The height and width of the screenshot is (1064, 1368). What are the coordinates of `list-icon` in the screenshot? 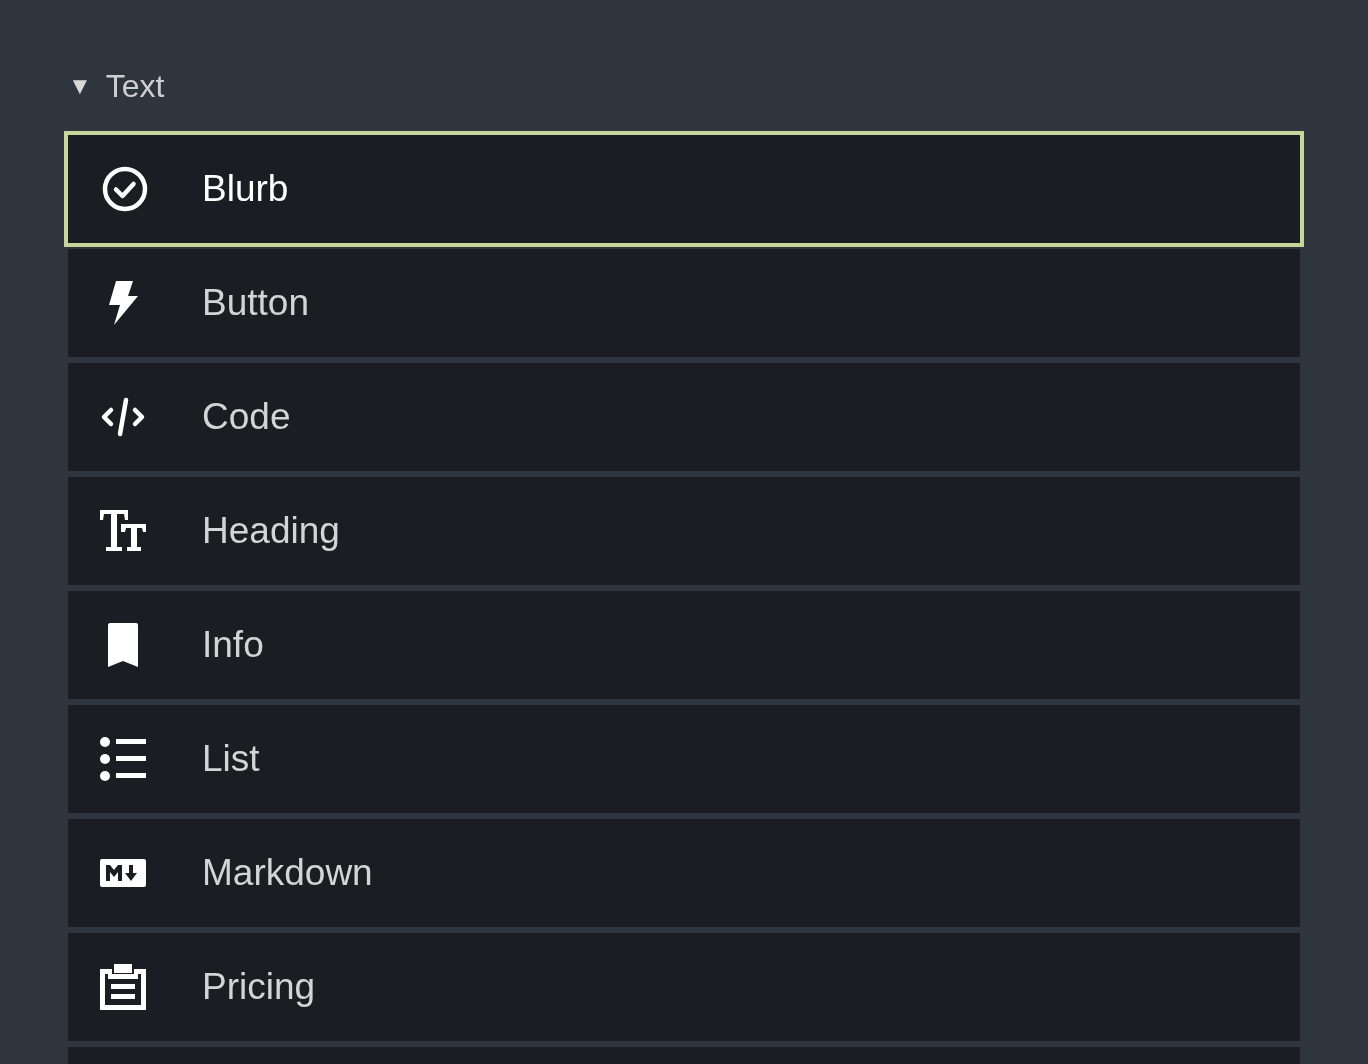 It's located at (123, 759).